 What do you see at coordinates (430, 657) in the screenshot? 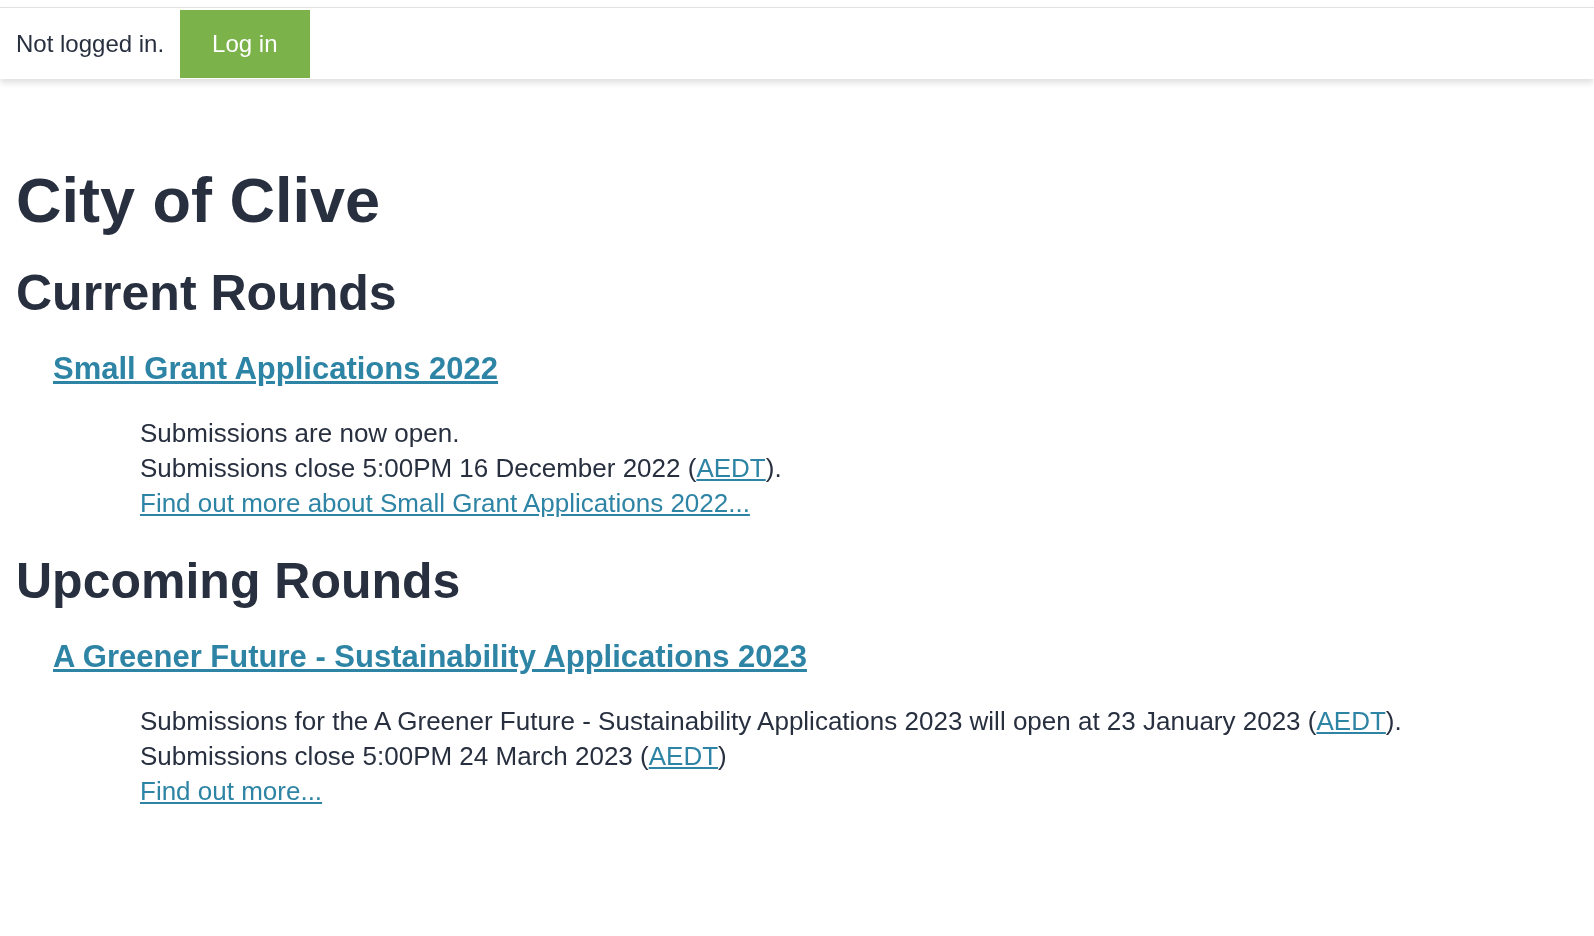
I see `round-title-link: A Greener Future - Sustainability Applications 2023` at bounding box center [430, 657].